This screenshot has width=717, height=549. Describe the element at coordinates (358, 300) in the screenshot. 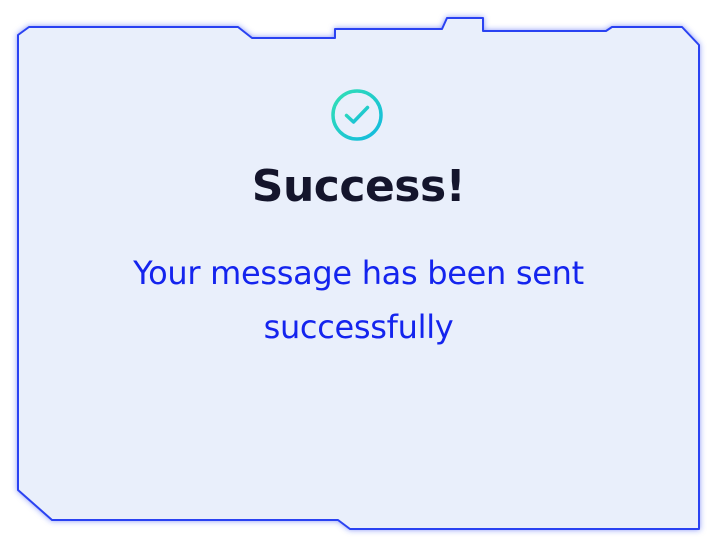

I see `dialog-message: Your message has been sent successfully` at that location.